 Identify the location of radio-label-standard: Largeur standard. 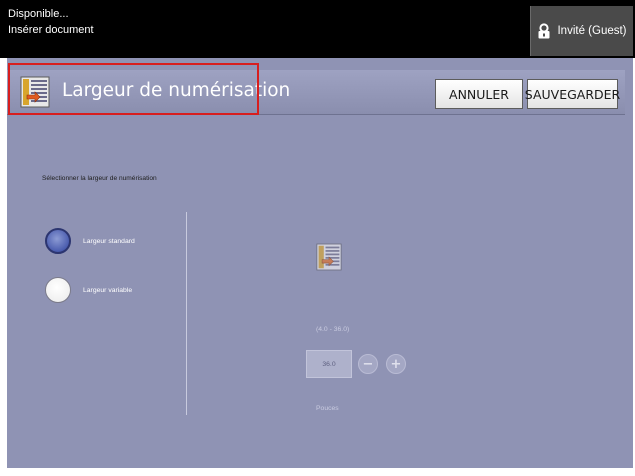
(109, 241).